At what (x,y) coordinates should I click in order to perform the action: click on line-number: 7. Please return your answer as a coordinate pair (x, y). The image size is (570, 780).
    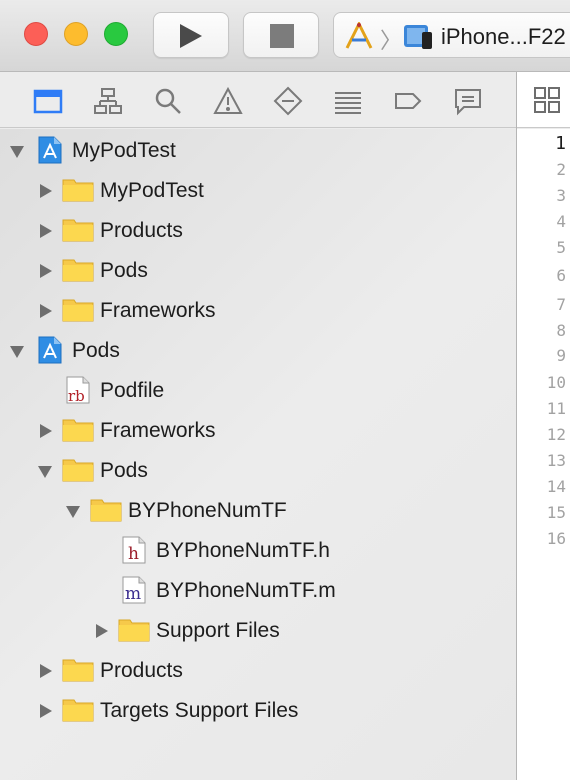
    Looking at the image, I should click on (561, 304).